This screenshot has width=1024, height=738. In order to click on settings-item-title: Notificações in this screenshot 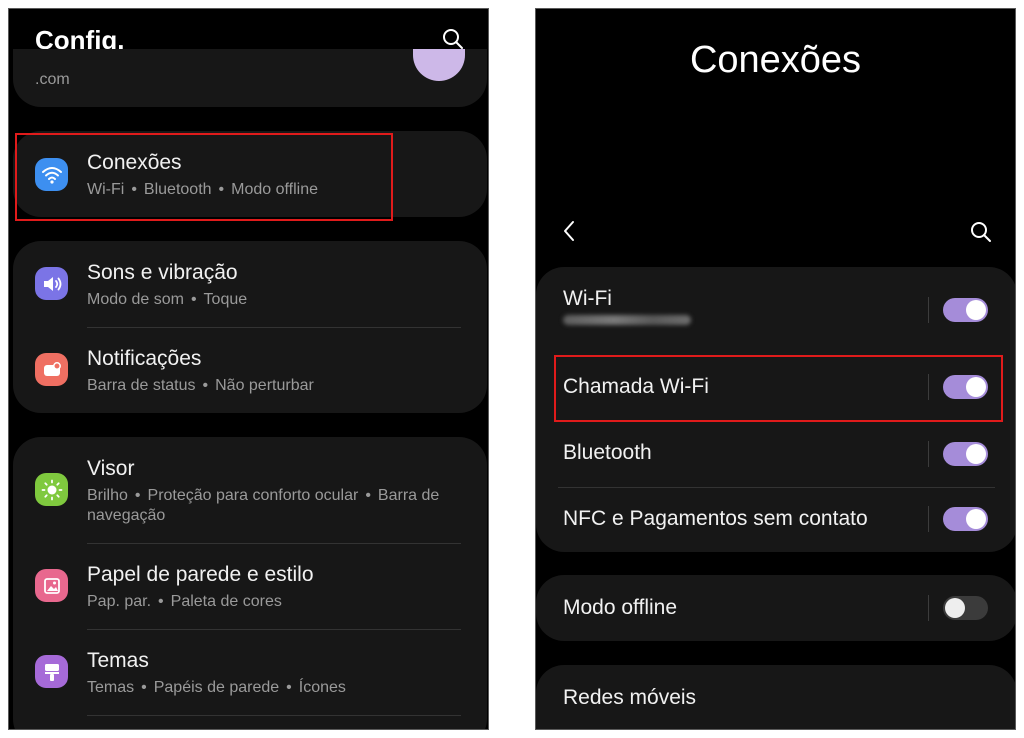, I will do `click(144, 358)`.